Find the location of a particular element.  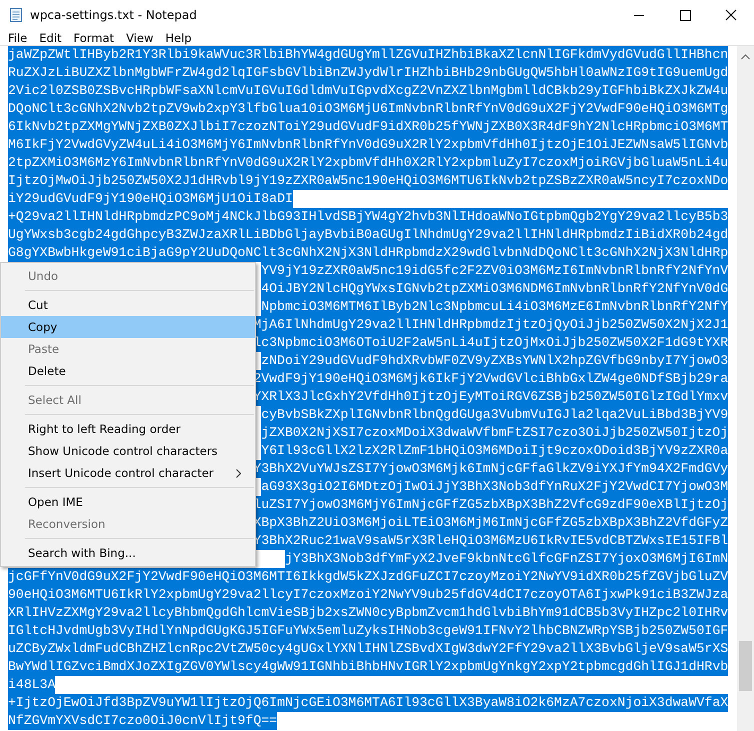

scroll-up-icon is located at coordinates (745, 57).